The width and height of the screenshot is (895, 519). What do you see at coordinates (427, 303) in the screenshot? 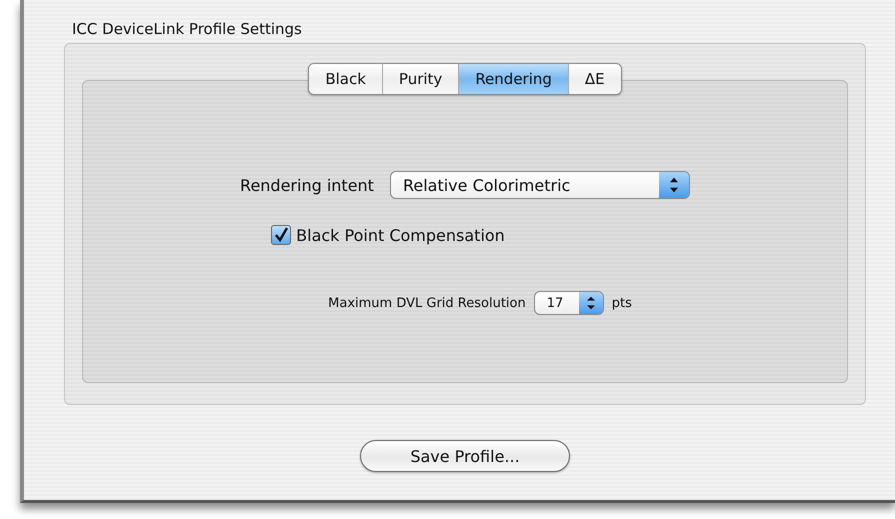
I see `grid-resolution-label: Maximum DVL Grid Resolution` at bounding box center [427, 303].